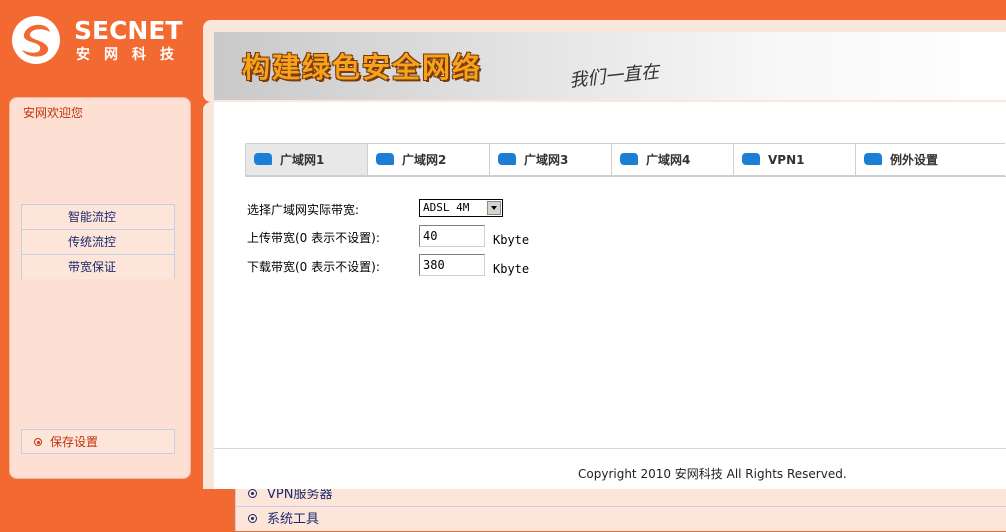  I want to click on tab-2: 广域网2, so click(428, 159).